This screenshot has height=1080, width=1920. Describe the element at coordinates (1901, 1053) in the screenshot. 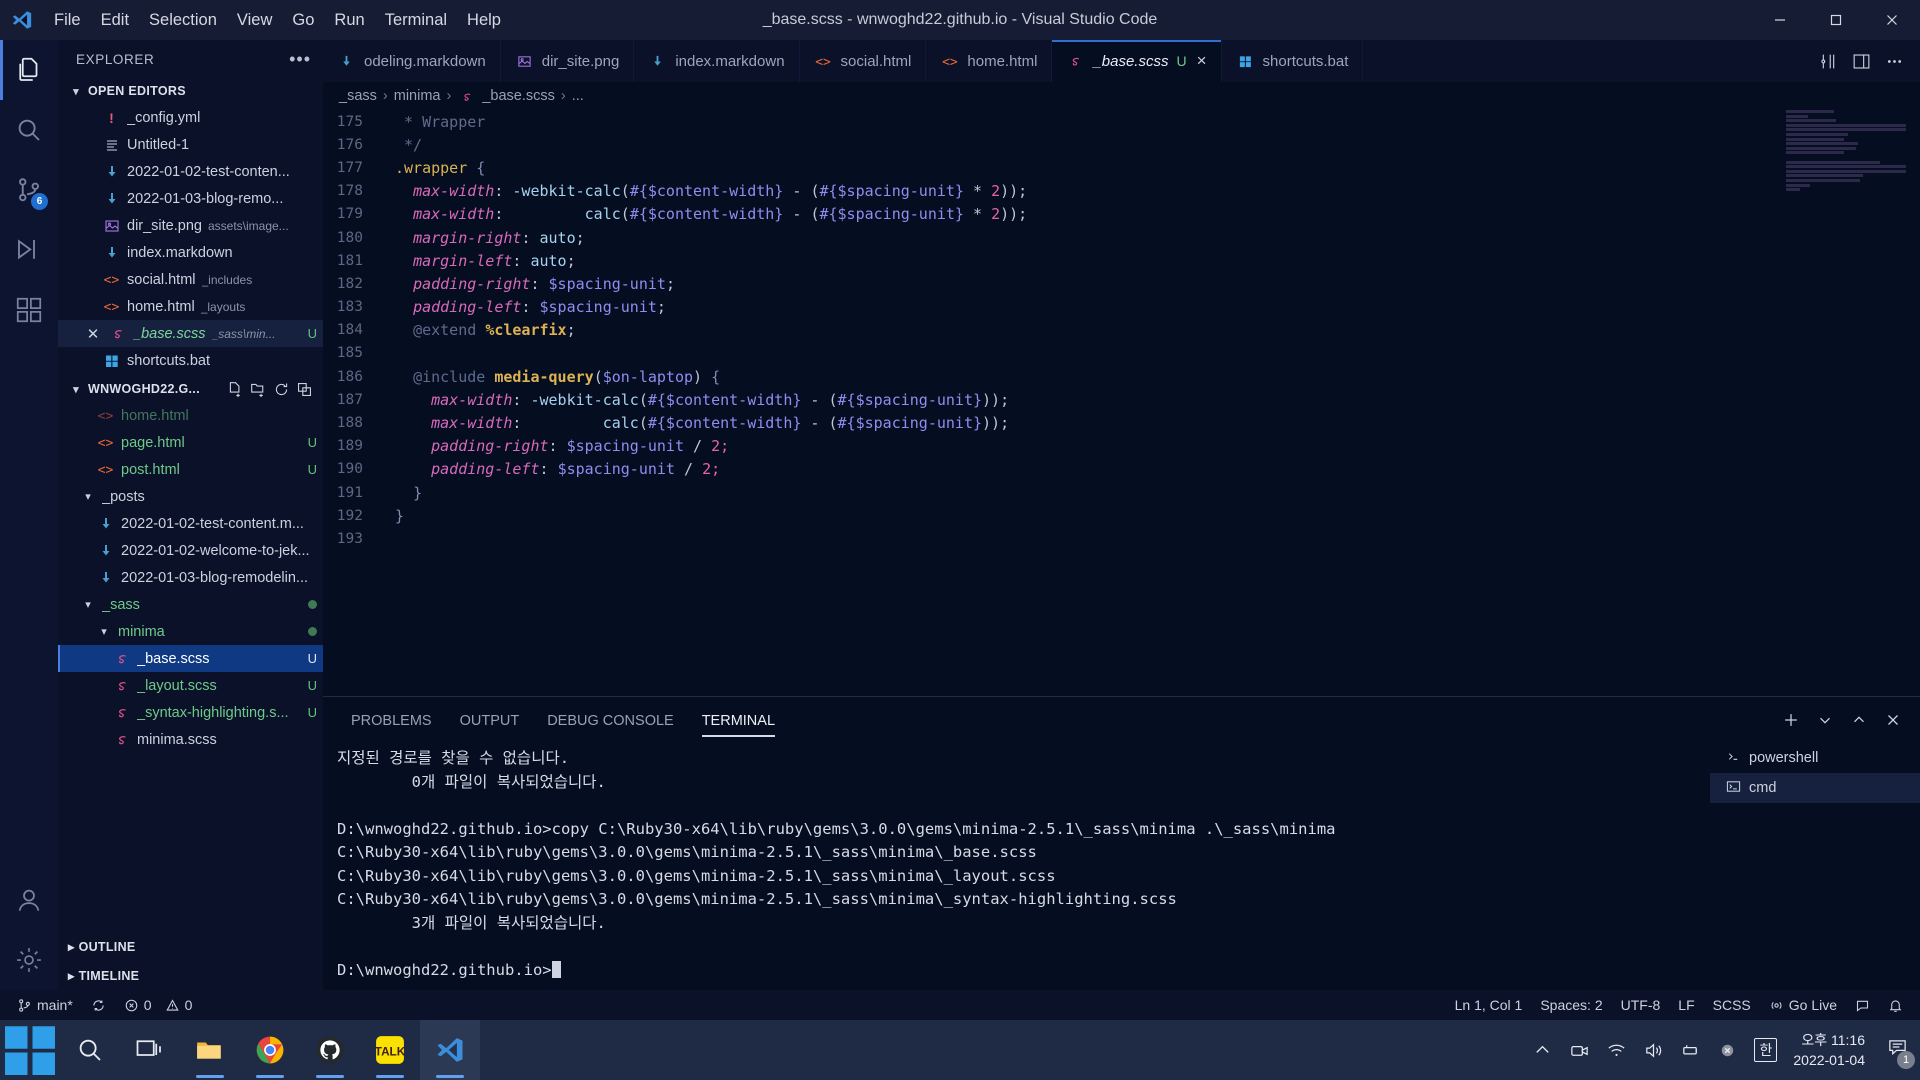

I see `notification-center-button: 1` at that location.